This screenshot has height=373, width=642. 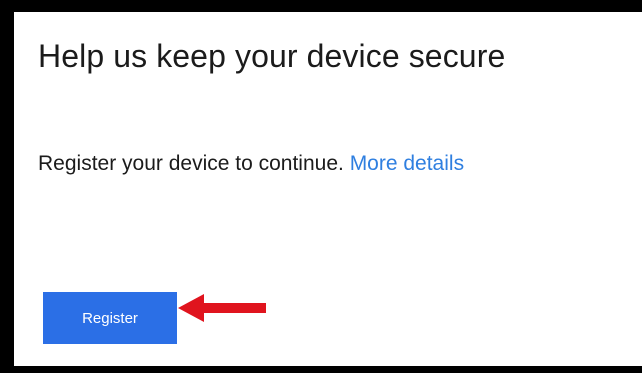 What do you see at coordinates (191, 163) in the screenshot?
I see `message-text: Register your device to continue.` at bounding box center [191, 163].